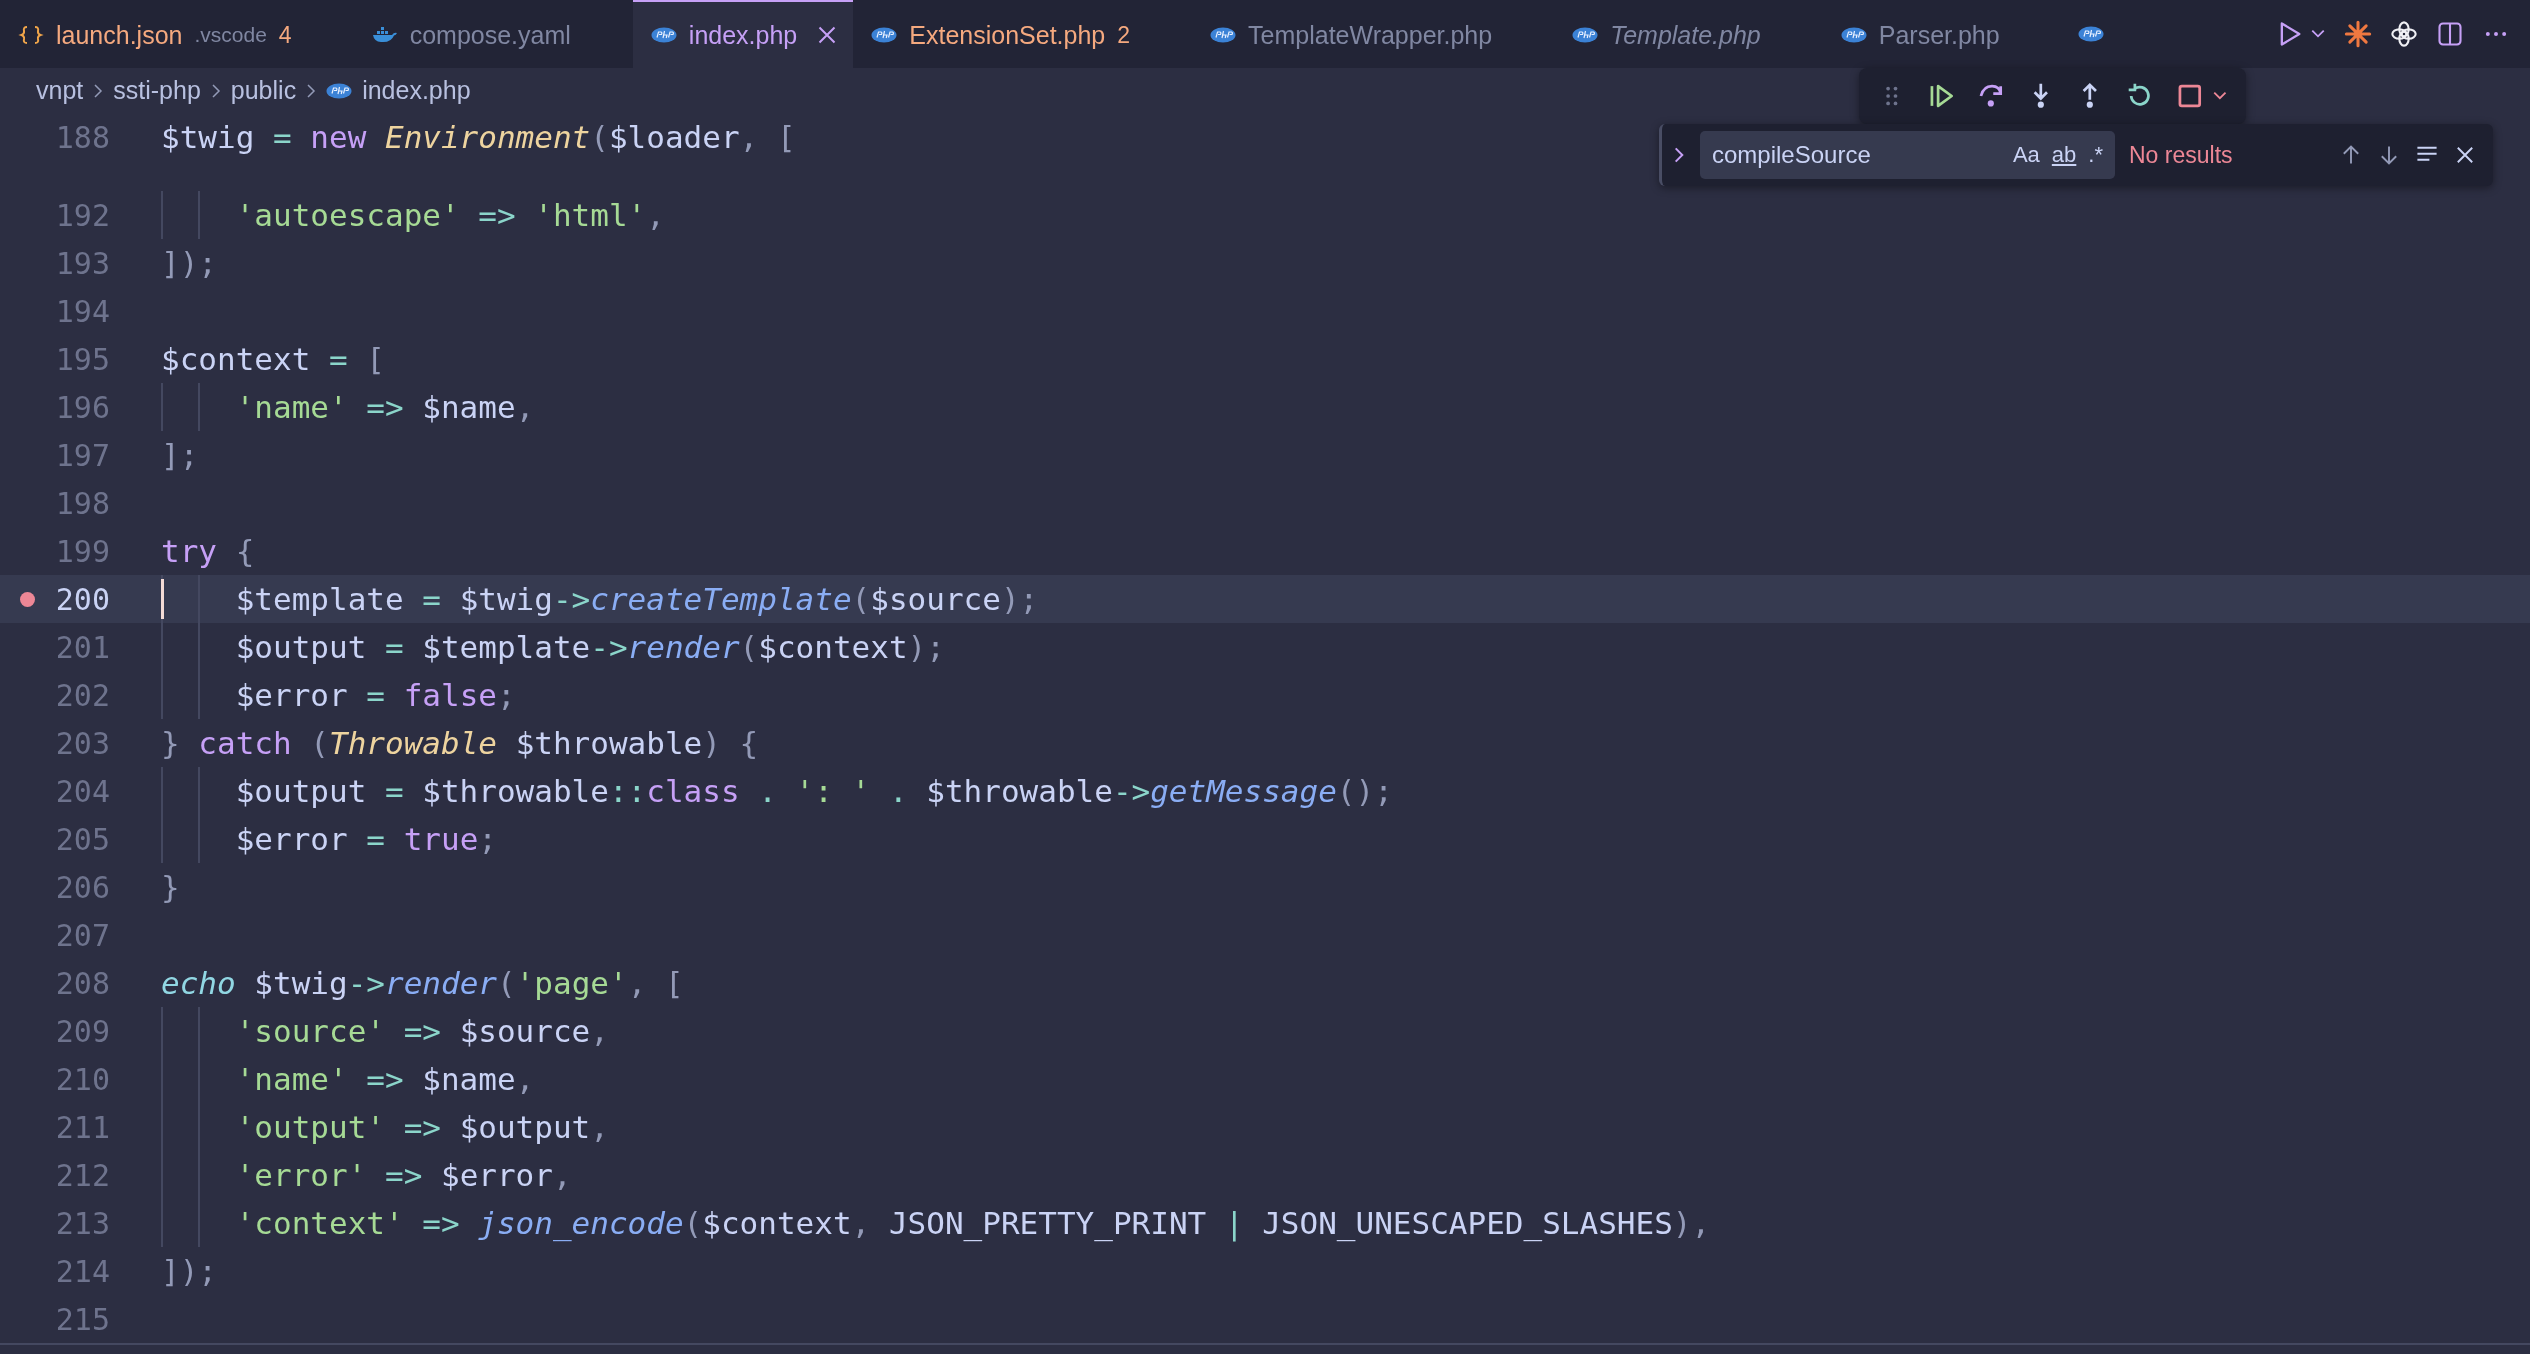 This screenshot has height=1354, width=2530. What do you see at coordinates (375, 695) in the screenshot?
I see `code-line: $error = false;` at bounding box center [375, 695].